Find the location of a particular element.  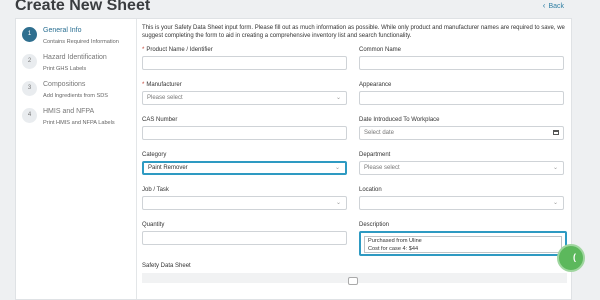

department-select: Please select ⌄ is located at coordinates (461, 168).